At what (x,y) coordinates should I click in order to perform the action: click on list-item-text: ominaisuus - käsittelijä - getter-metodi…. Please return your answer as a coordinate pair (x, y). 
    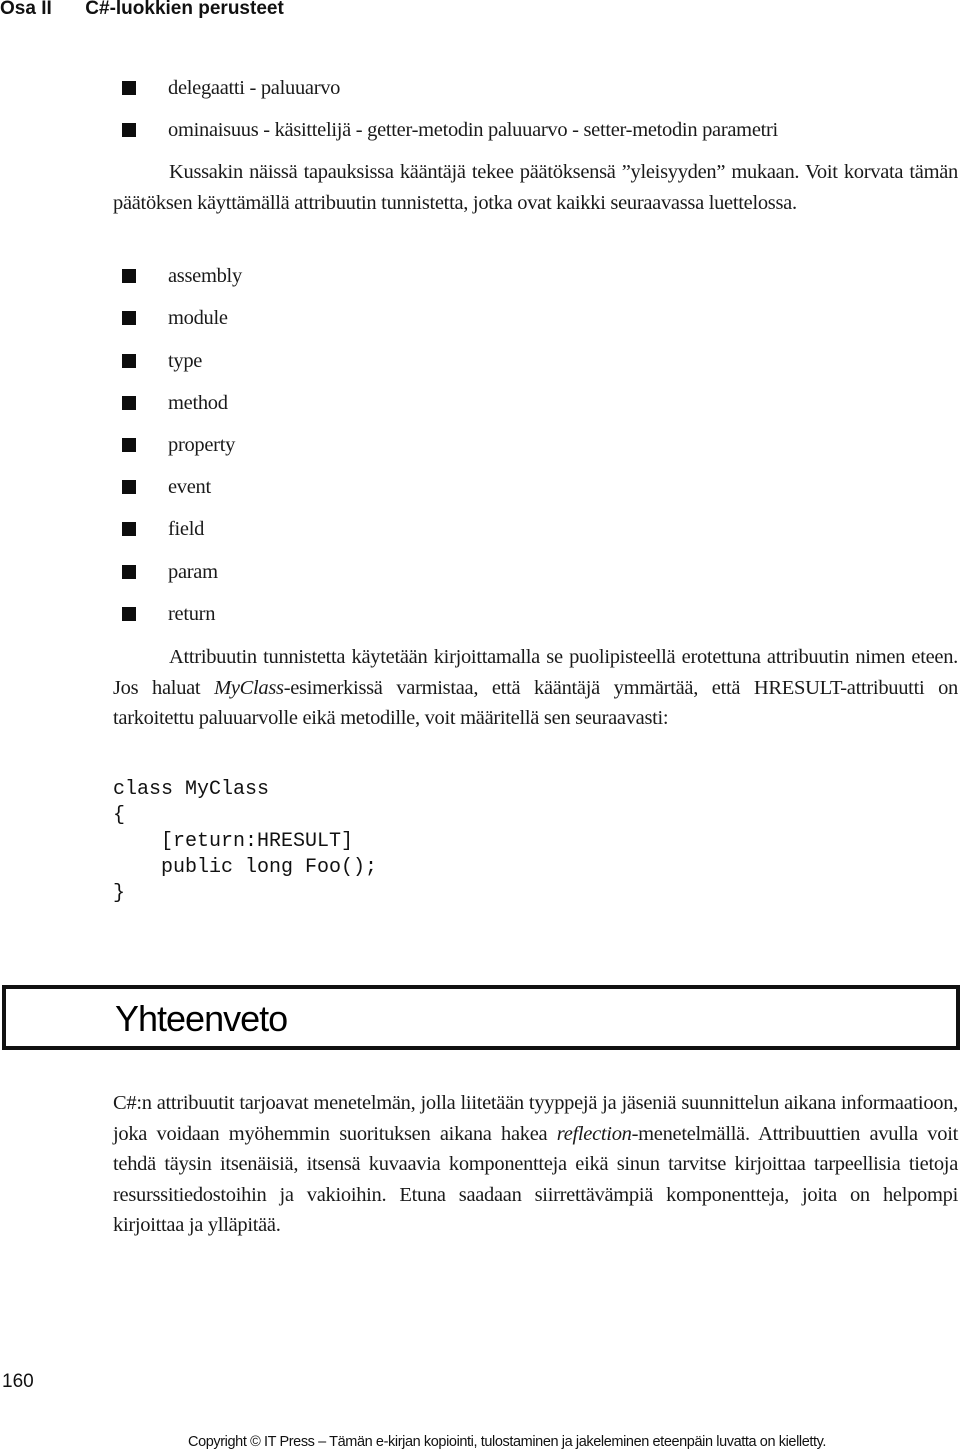
    Looking at the image, I should click on (473, 130).